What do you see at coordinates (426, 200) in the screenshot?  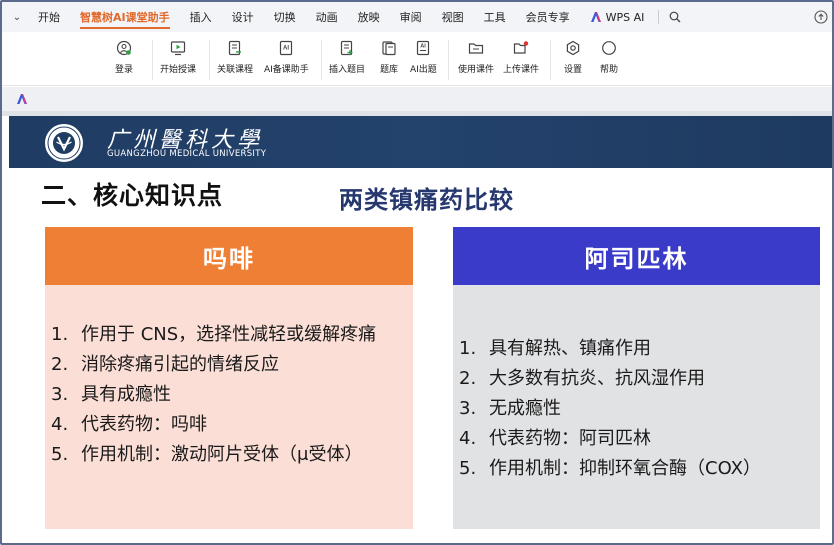 I see `slide-subtitle: 两类镇痛药比较` at bounding box center [426, 200].